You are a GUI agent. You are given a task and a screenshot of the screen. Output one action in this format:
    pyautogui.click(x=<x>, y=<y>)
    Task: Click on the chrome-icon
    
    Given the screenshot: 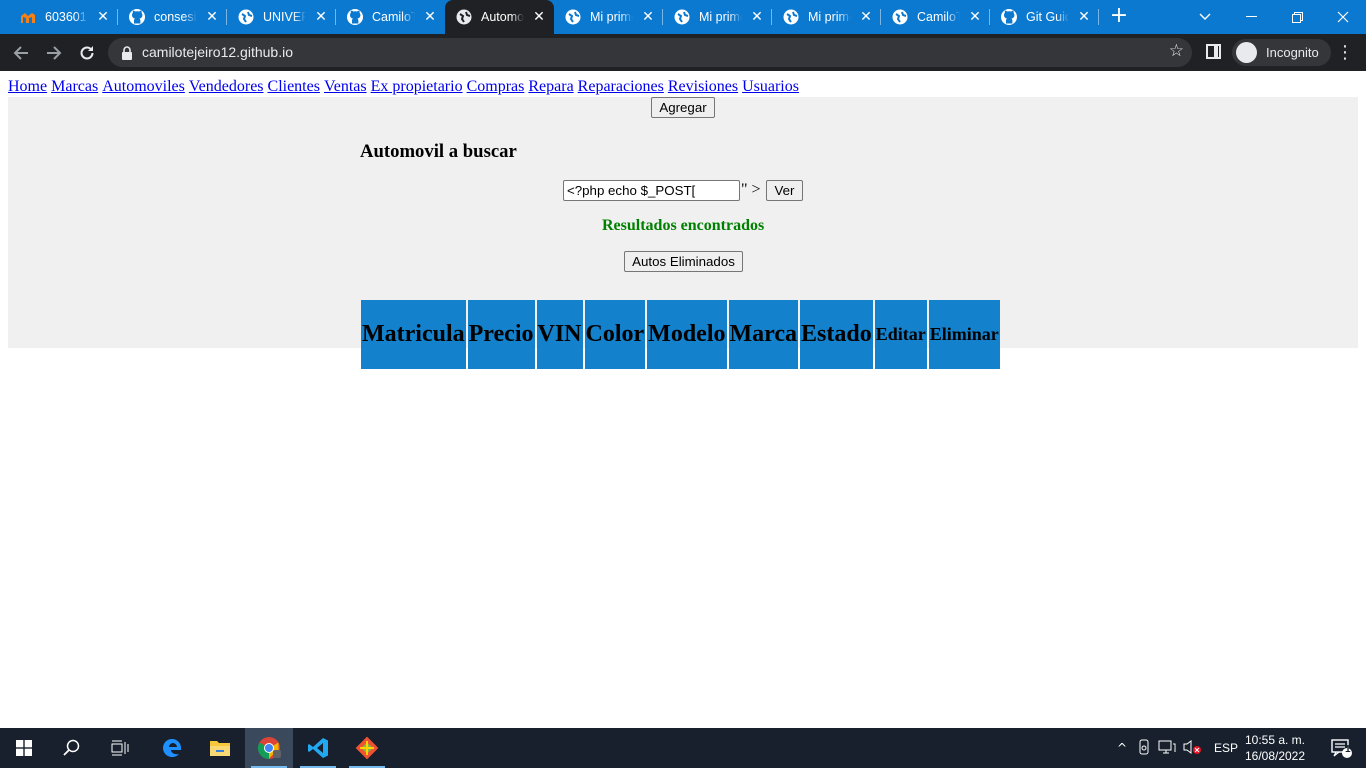 What is the action you would take?
    pyautogui.click(x=269, y=748)
    